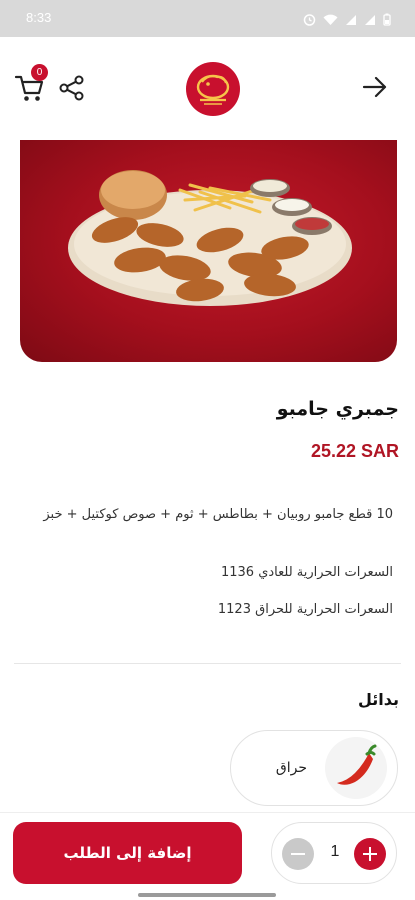 This screenshot has width=415, height=900. I want to click on signal-icon, so click(351, 20).